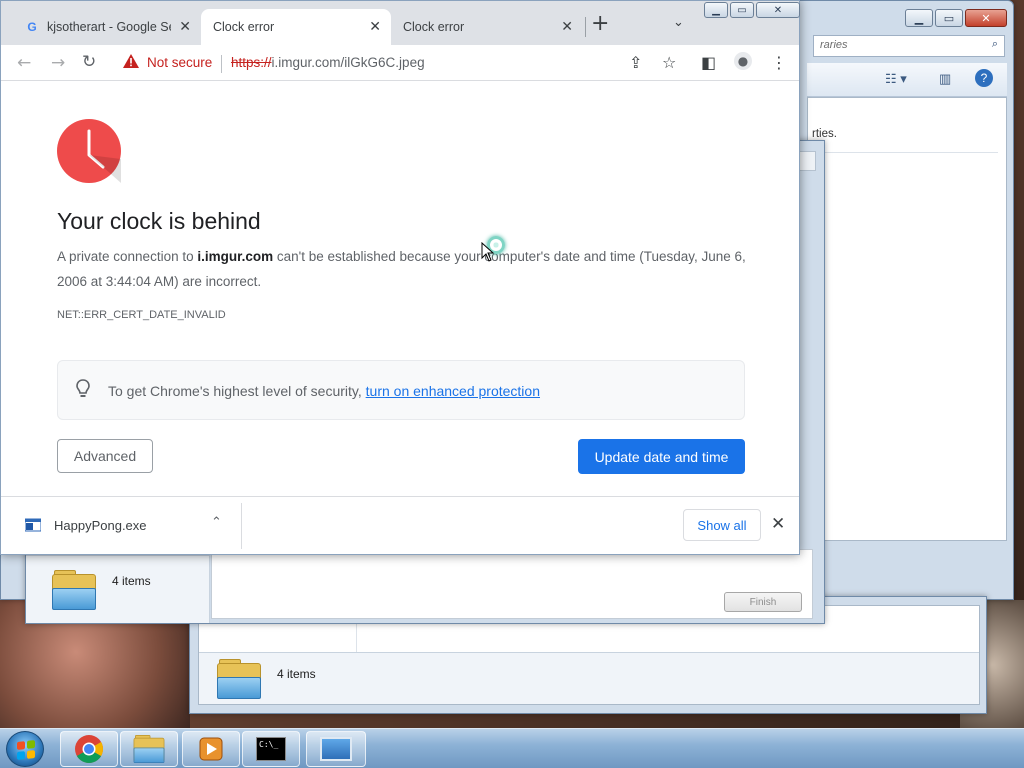  I want to click on url-scheme: https://, so click(251, 62).